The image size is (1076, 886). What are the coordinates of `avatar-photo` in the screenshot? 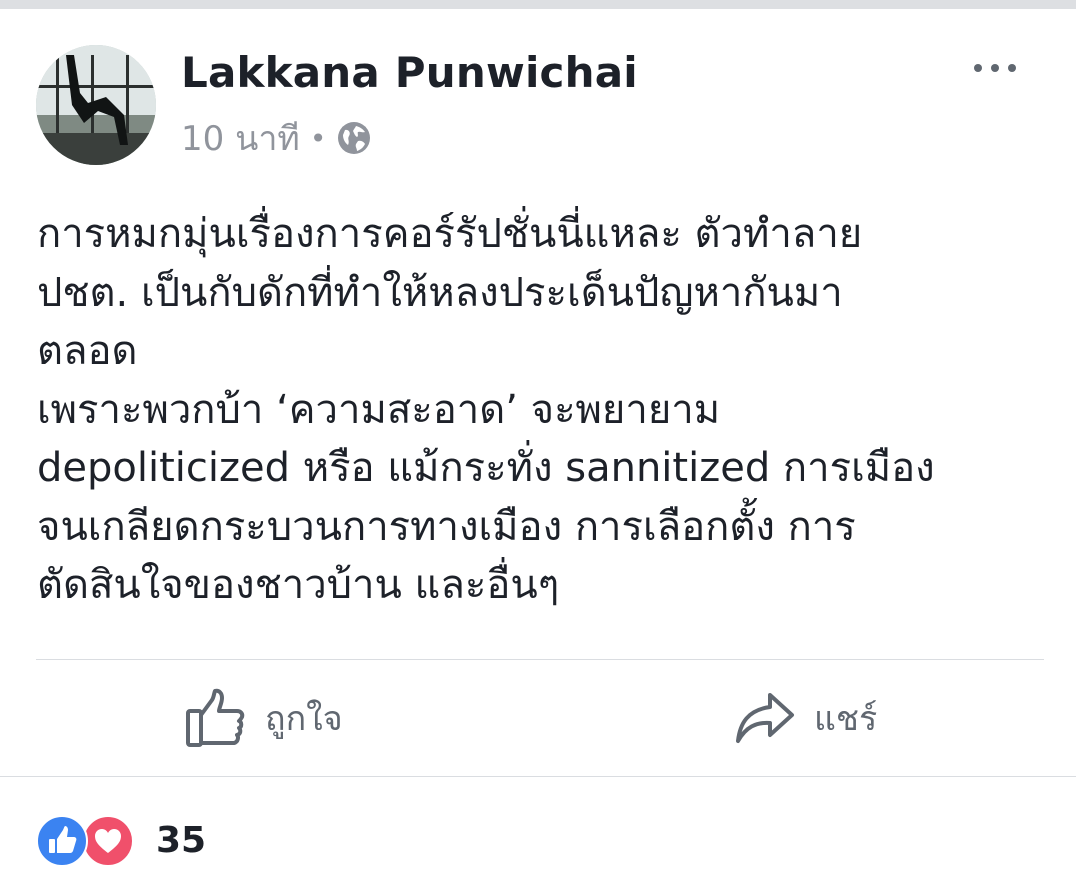 It's located at (96, 105).